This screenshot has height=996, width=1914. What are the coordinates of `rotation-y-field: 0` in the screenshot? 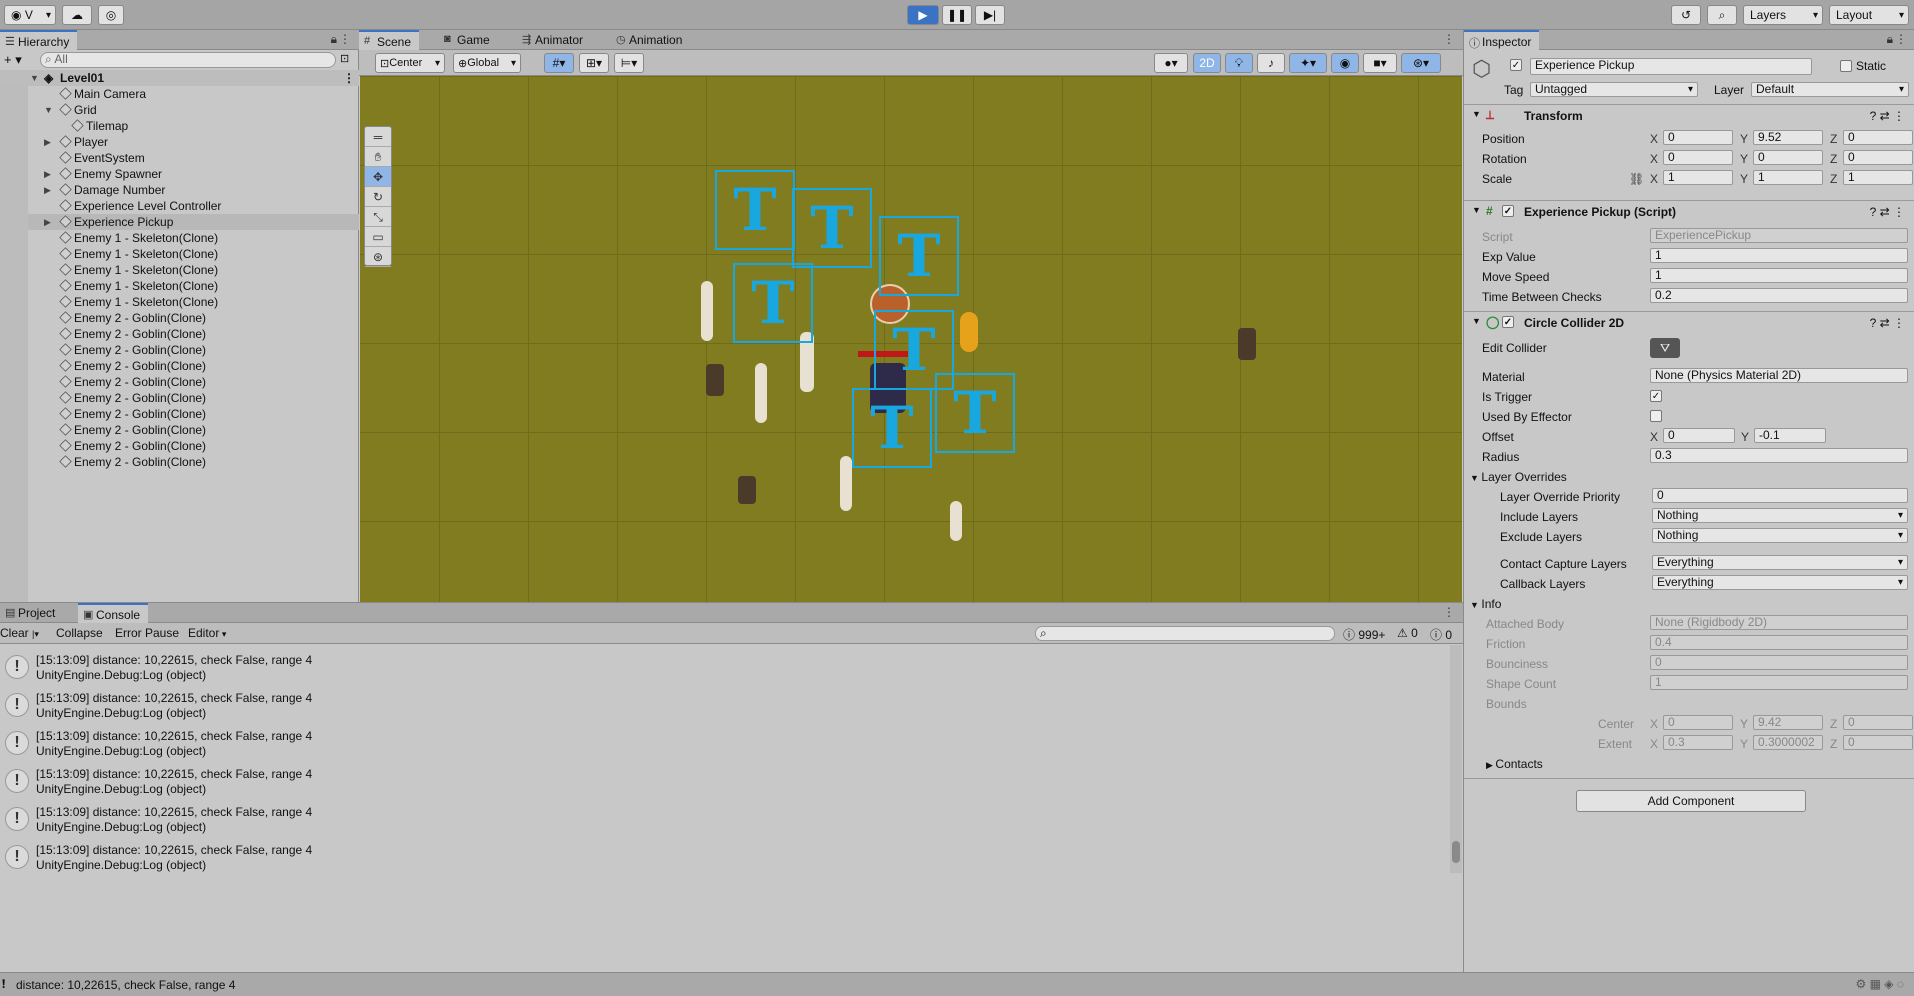 It's located at (1788, 157).